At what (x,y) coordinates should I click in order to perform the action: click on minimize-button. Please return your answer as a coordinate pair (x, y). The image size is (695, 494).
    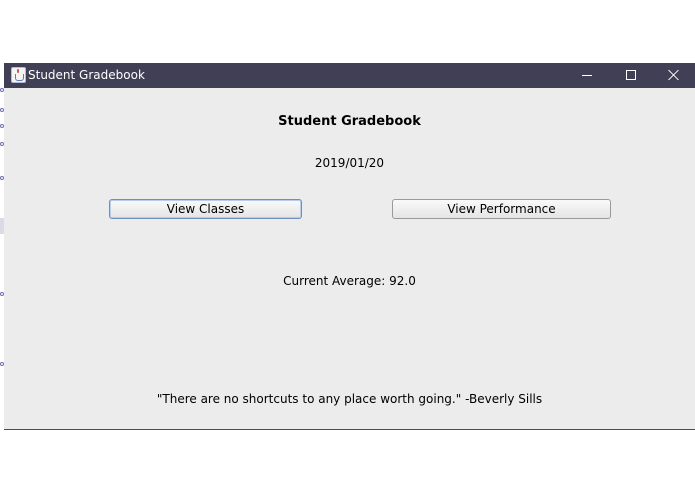
    Looking at the image, I should click on (587, 75).